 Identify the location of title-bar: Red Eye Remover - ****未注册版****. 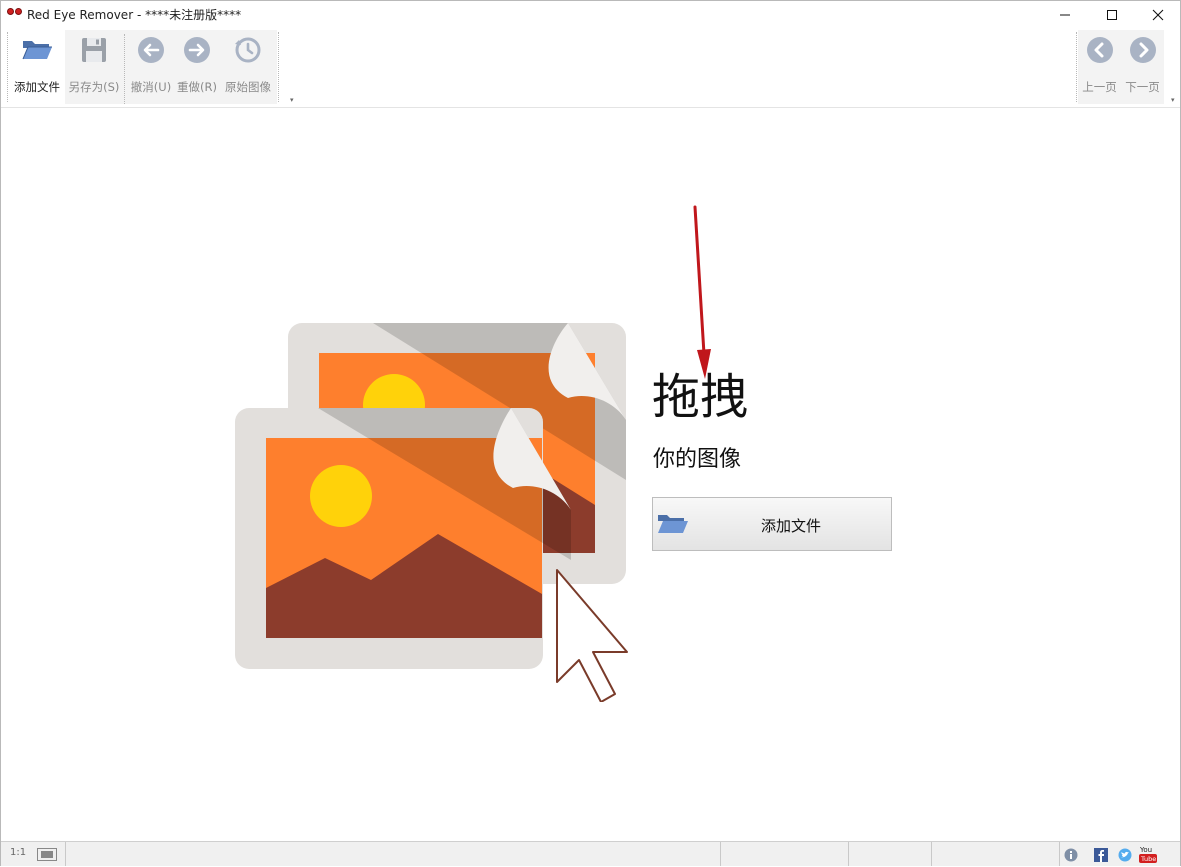
(590, 14).